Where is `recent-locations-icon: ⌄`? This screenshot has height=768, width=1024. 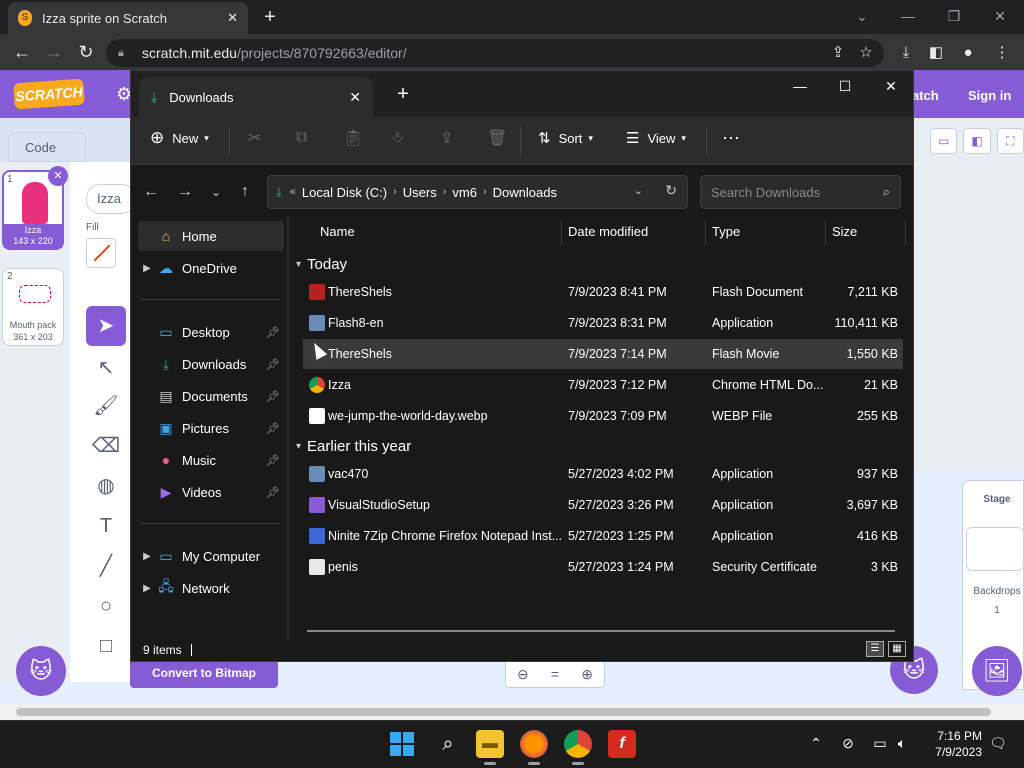 recent-locations-icon: ⌄ is located at coordinates (216, 192).